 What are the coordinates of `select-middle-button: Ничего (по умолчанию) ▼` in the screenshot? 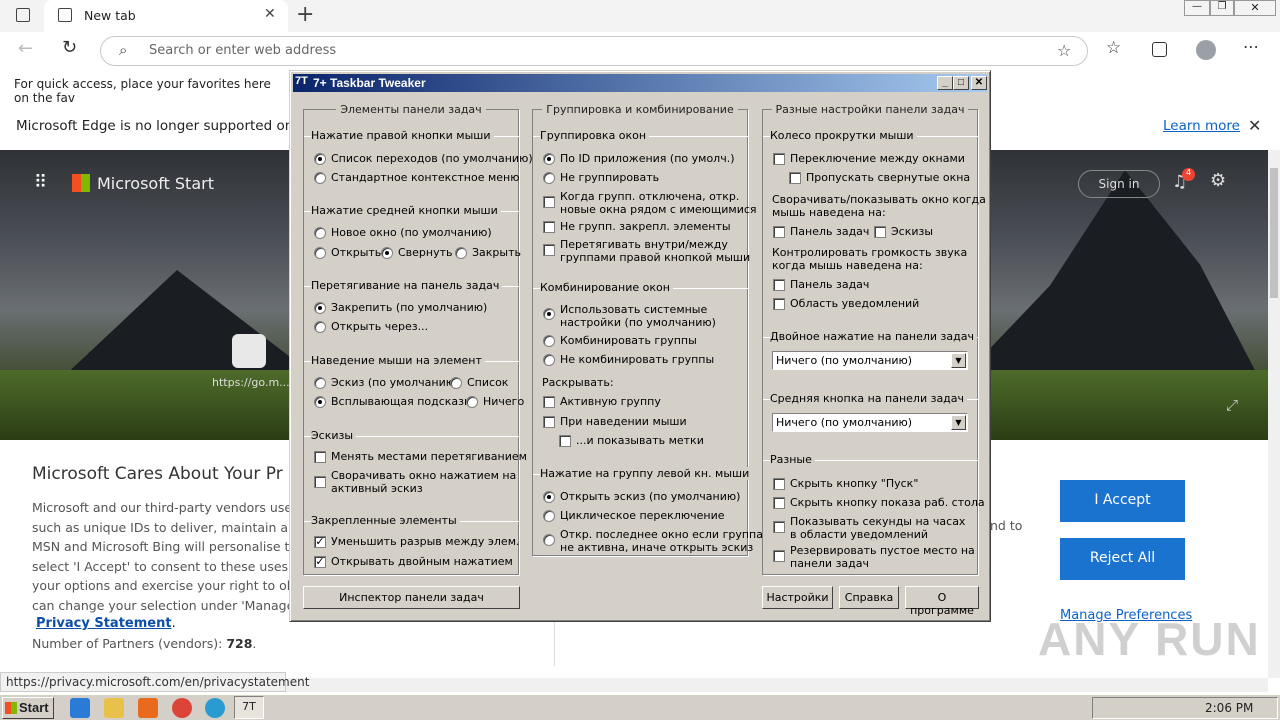 It's located at (870, 422).